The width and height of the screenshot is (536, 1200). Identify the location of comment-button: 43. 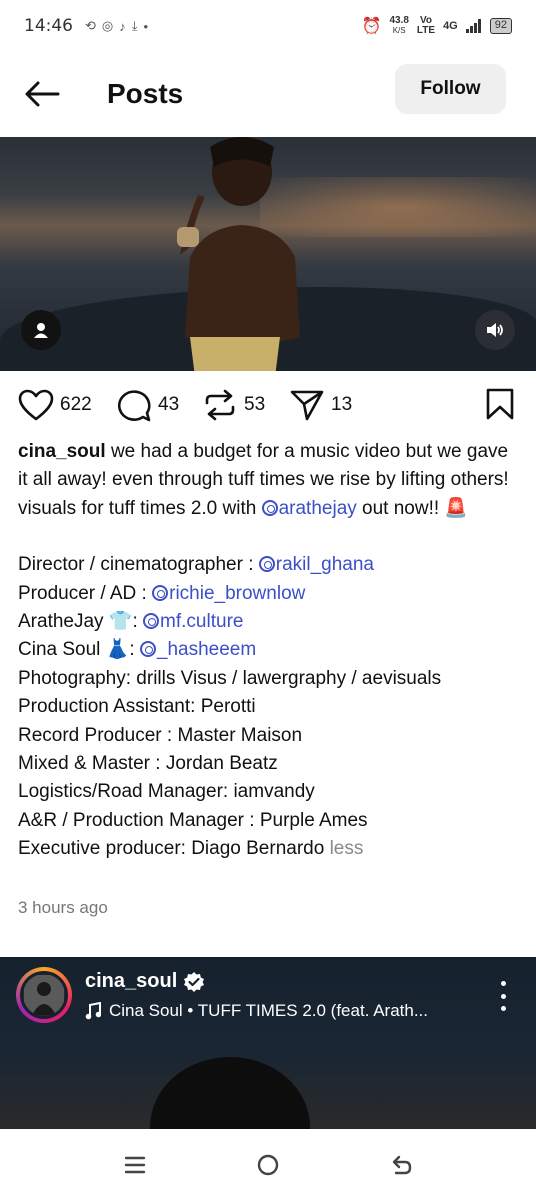
(147, 405).